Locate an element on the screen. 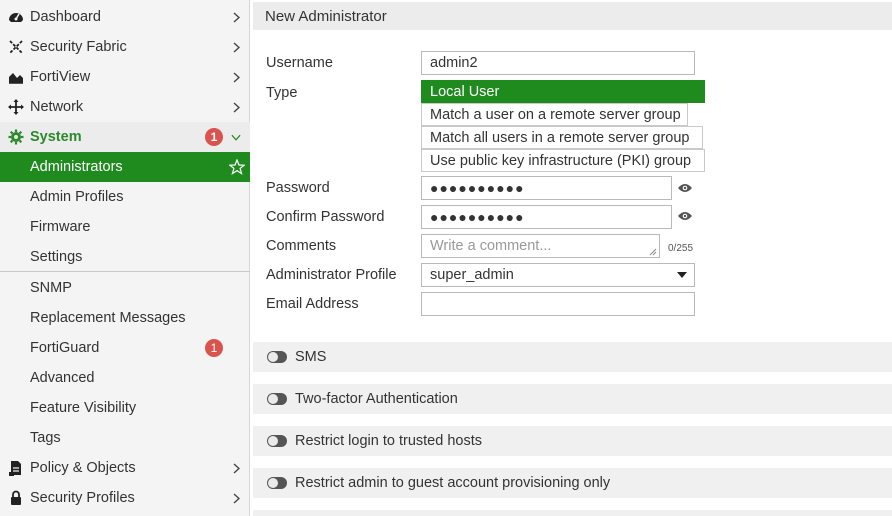  page-title: New Administrator is located at coordinates (572, 16).